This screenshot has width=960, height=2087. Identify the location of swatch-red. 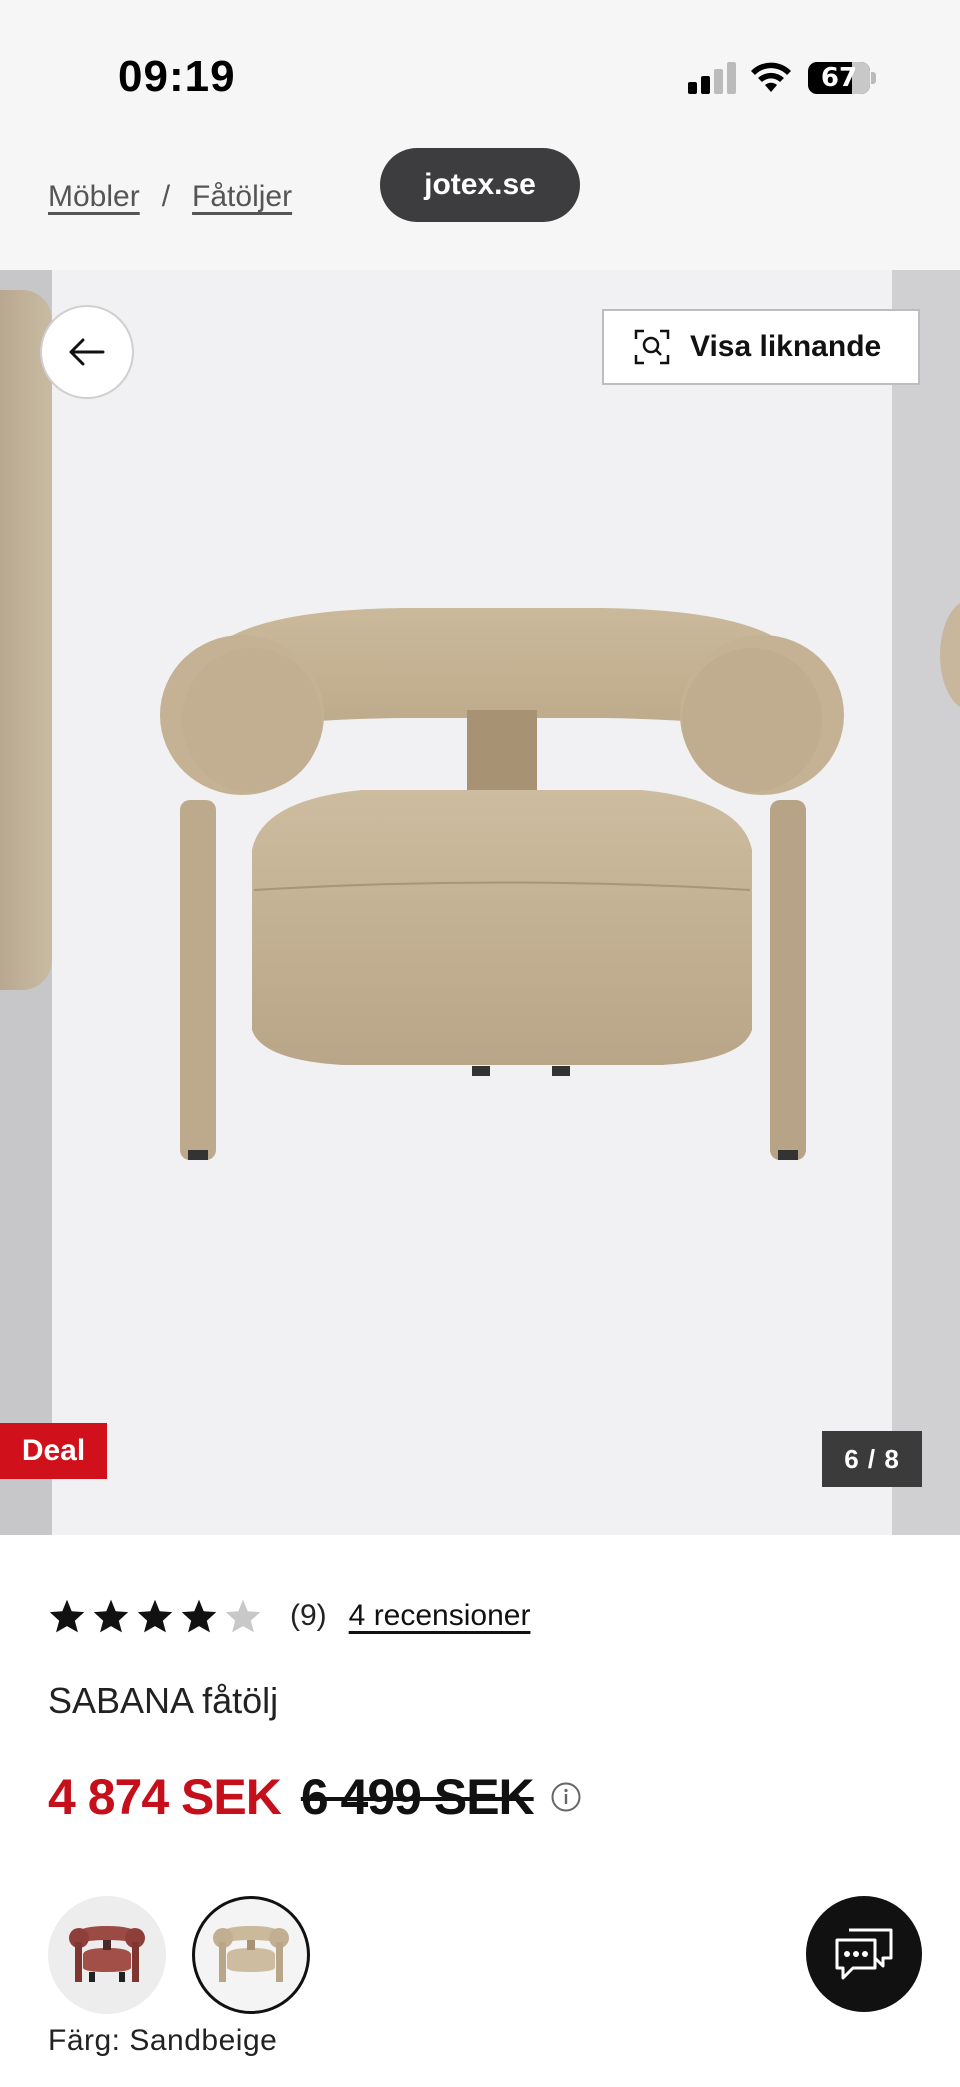
(107, 1955).